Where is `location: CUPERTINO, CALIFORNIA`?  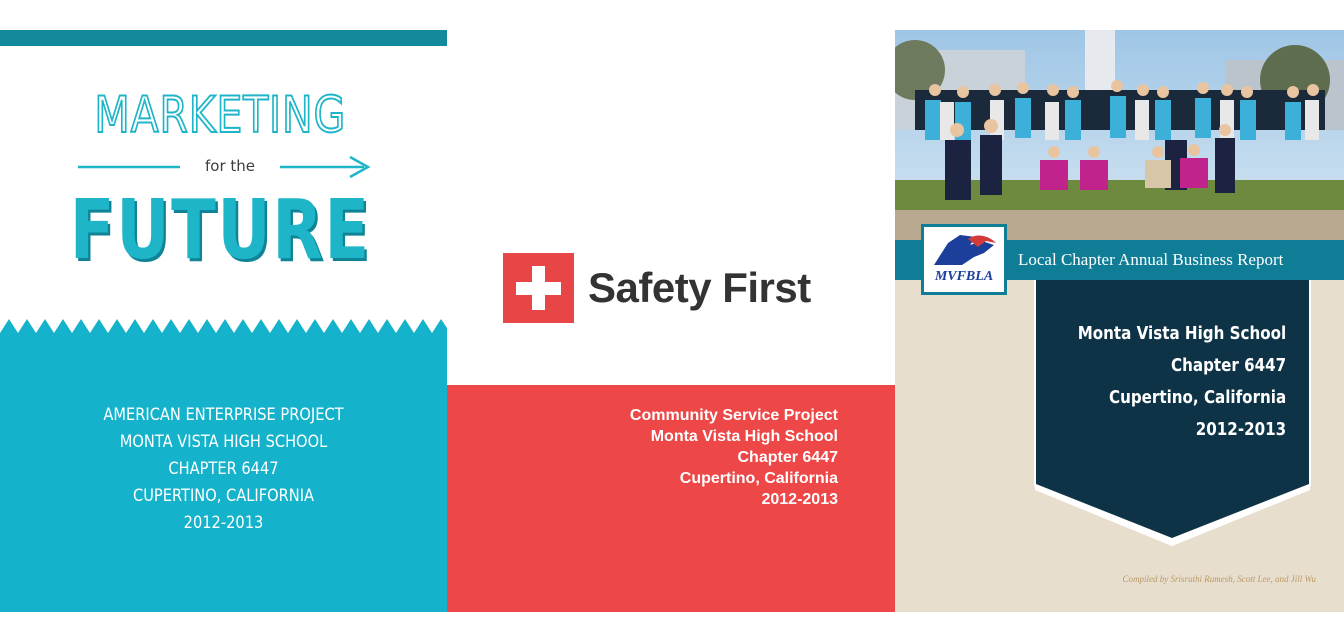 location: CUPERTINO, CALIFORNIA is located at coordinates (223, 496).